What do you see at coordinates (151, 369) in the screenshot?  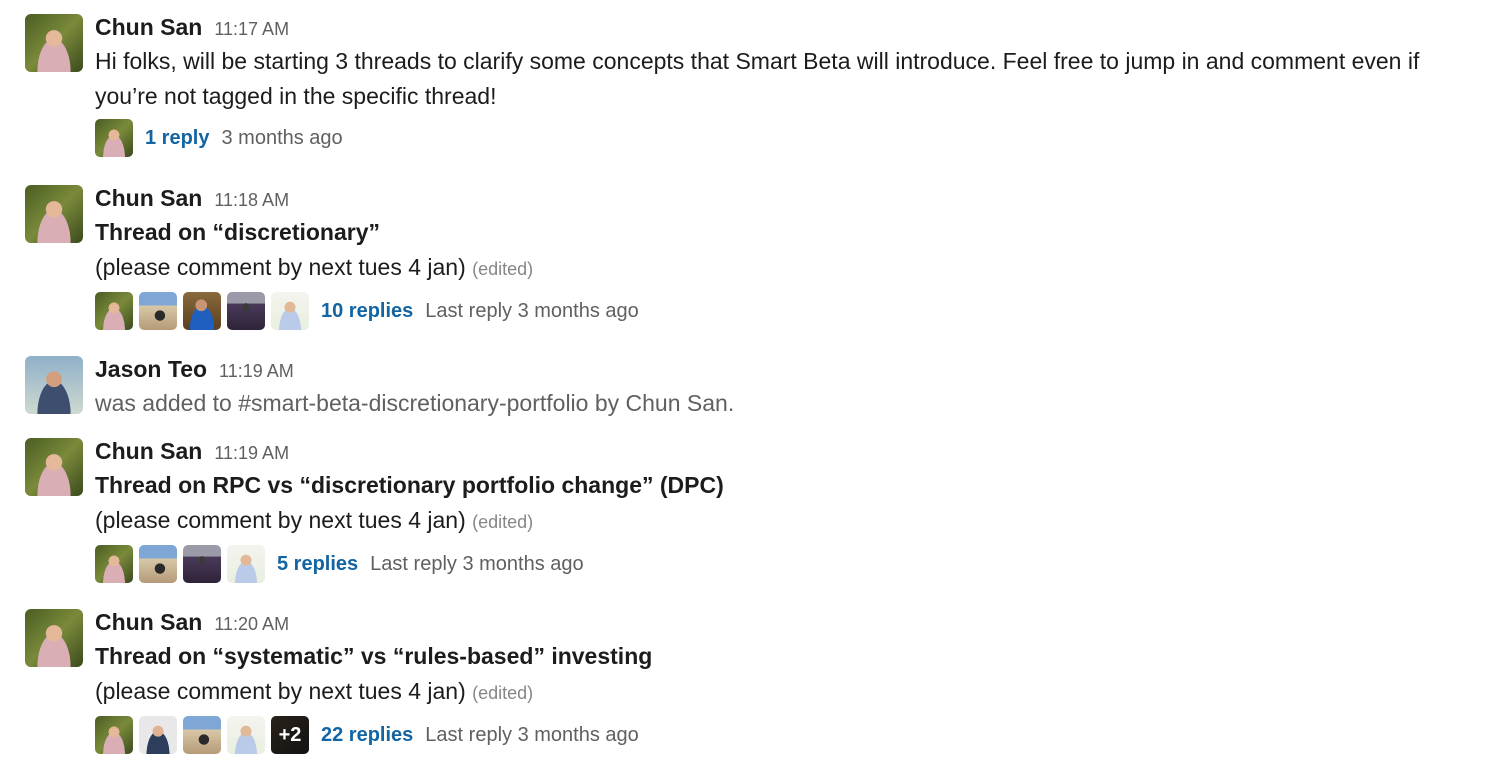 I see `author-name: Jason Teo` at bounding box center [151, 369].